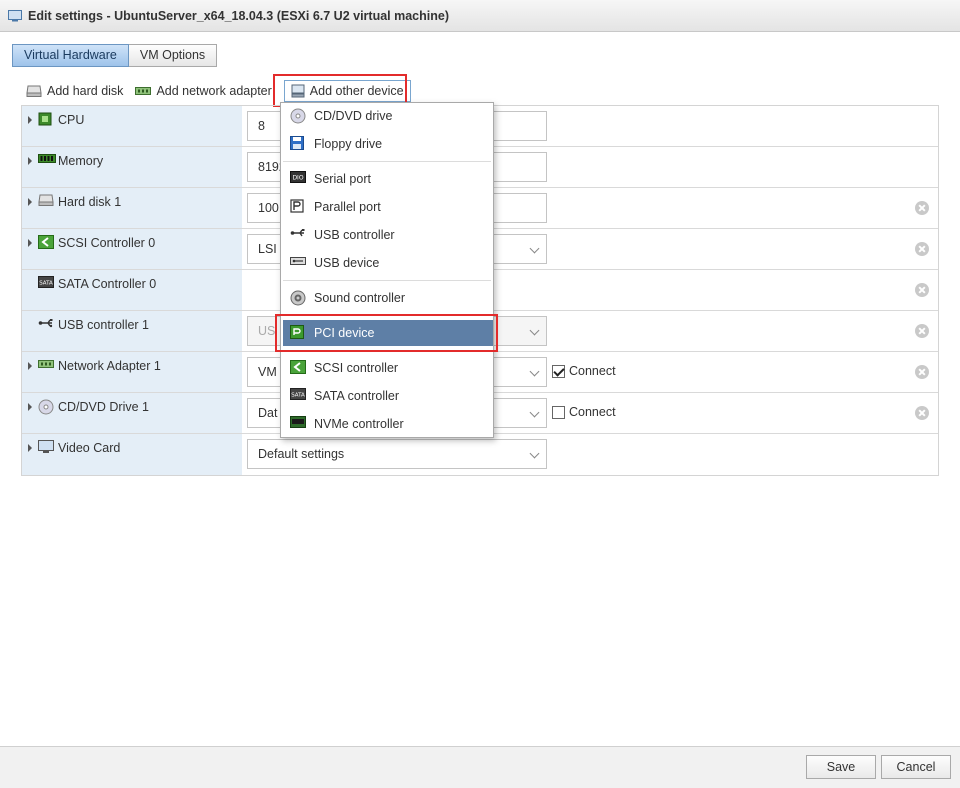  Describe the element at coordinates (347, 207) in the screenshot. I see `menu-item-label: Parallel port` at that location.